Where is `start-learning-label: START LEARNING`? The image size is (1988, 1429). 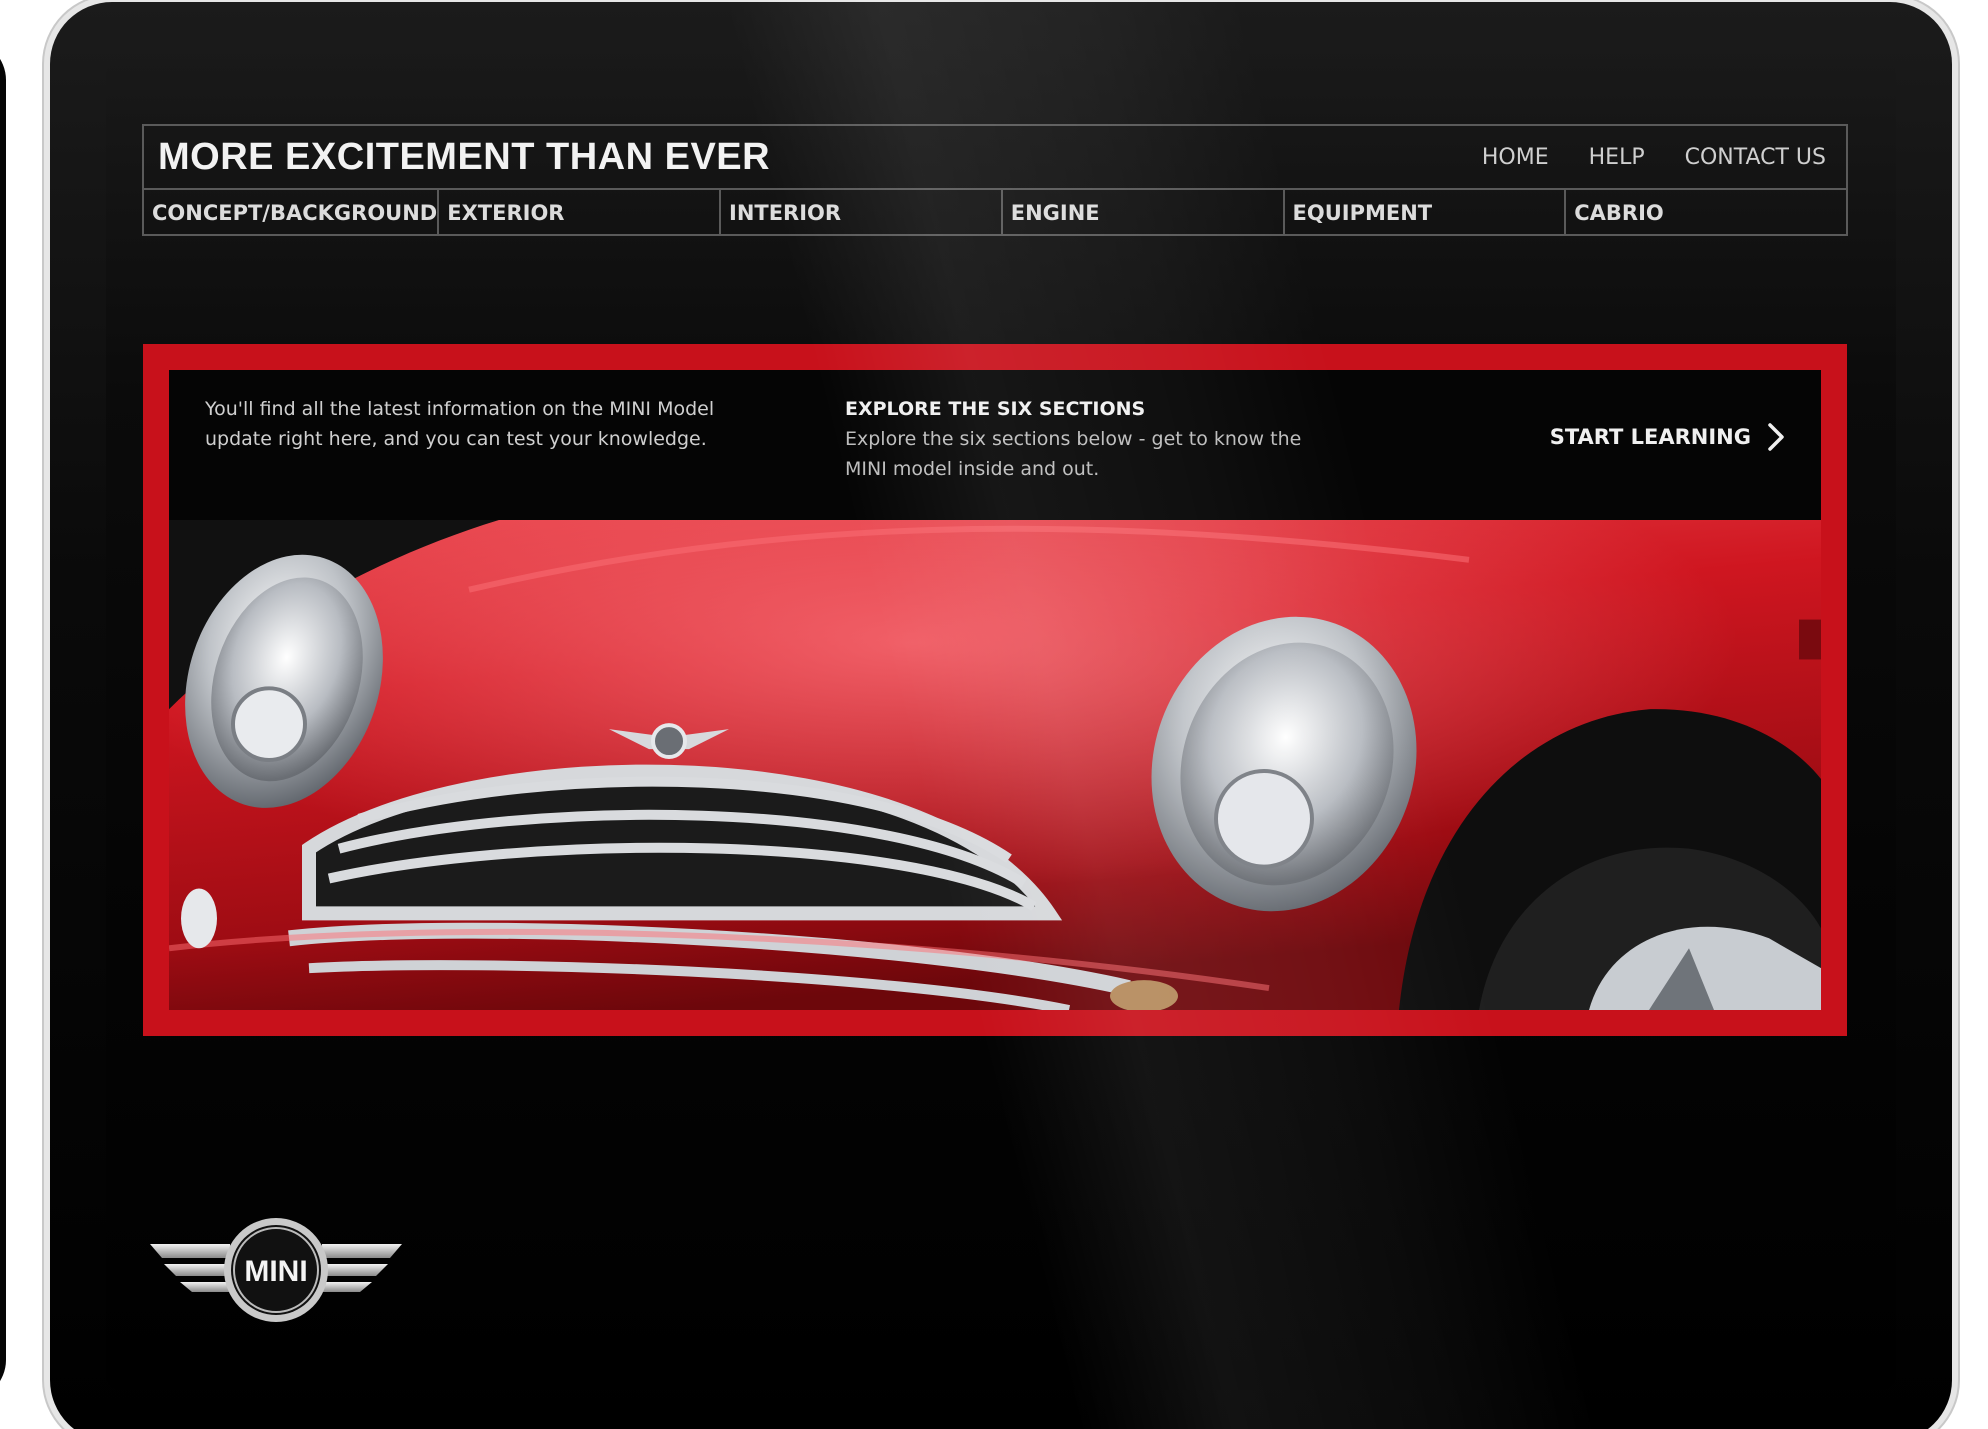
start-learning-label: START LEARNING is located at coordinates (1650, 437).